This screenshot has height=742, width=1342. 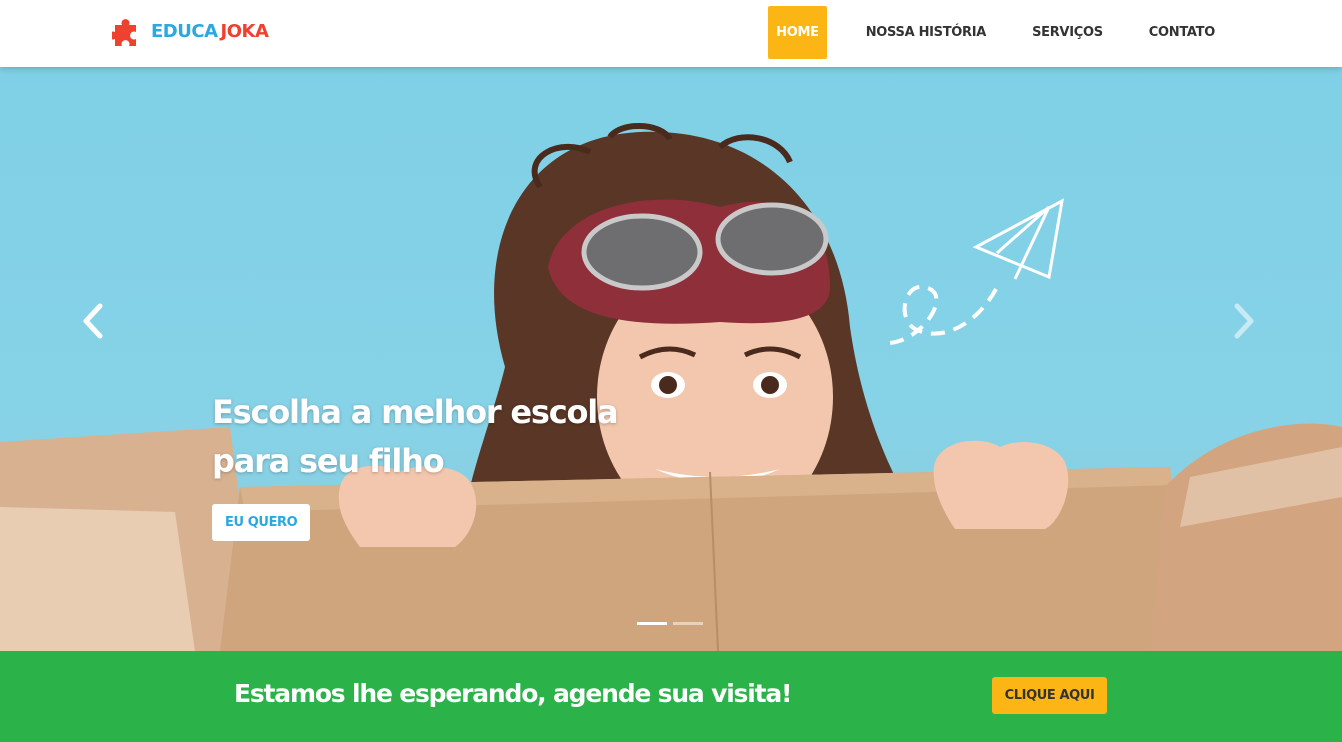 I want to click on chevron-right-icon, so click(x=1244, y=321).